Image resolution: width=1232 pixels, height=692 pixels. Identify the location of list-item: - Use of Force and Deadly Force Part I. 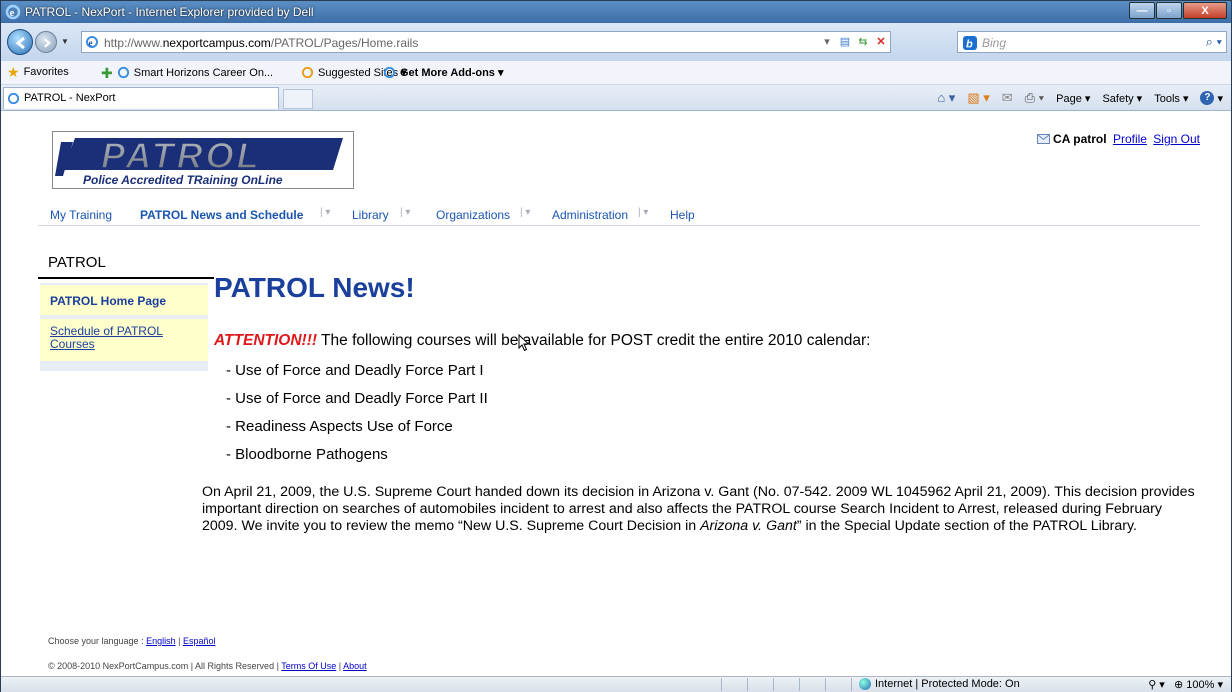
(355, 370).